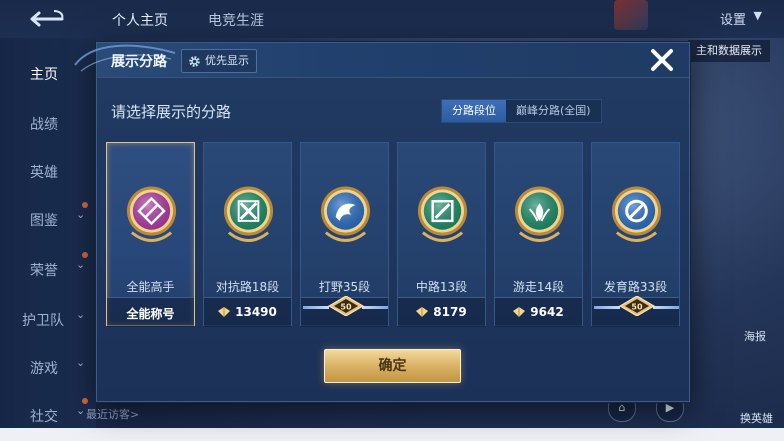 The height and width of the screenshot is (441, 784). What do you see at coordinates (62, 320) in the screenshot?
I see `sidebar-item: 护卫队` at bounding box center [62, 320].